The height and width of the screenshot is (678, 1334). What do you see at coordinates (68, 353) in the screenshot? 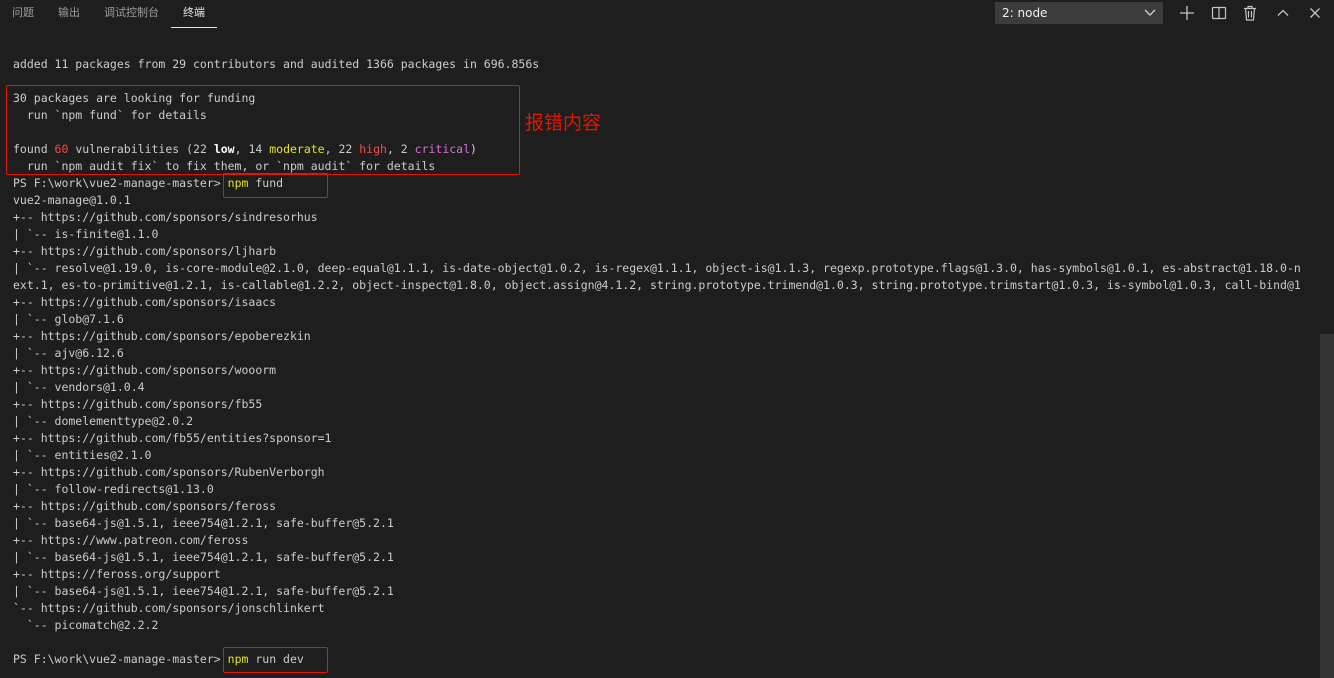
I see `fund-output-line: | `-- ajv@6.12.6` at bounding box center [68, 353].